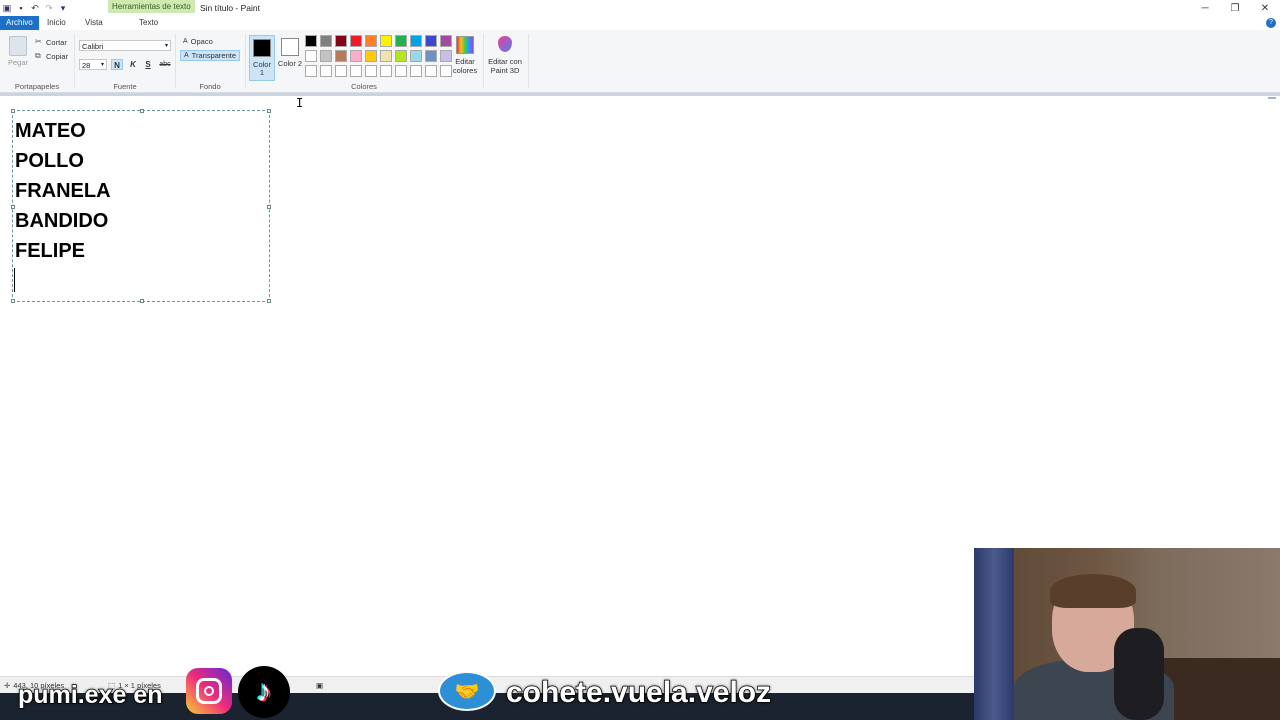 Image resolution: width=1280 pixels, height=720 pixels. What do you see at coordinates (467, 691) in the screenshot?
I see `handshake-icon: 🤝` at bounding box center [467, 691].